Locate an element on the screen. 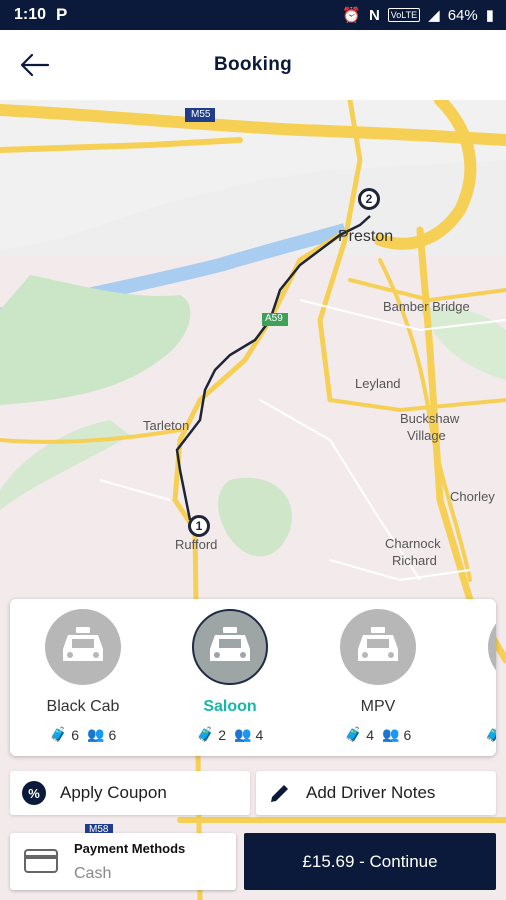 The width and height of the screenshot is (506, 900). status-bar: 1:10 P ⏰ N VoLTE ◢ 64% ▮ is located at coordinates (253, 15).